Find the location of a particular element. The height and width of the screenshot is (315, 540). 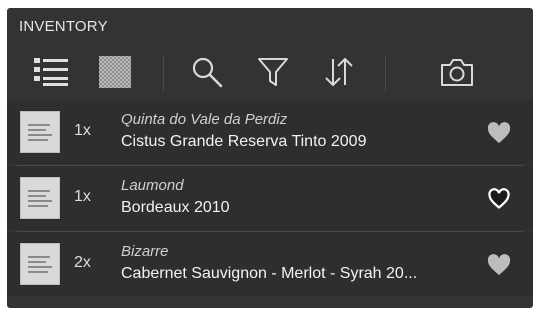

camera-button is located at coordinates (457, 72).